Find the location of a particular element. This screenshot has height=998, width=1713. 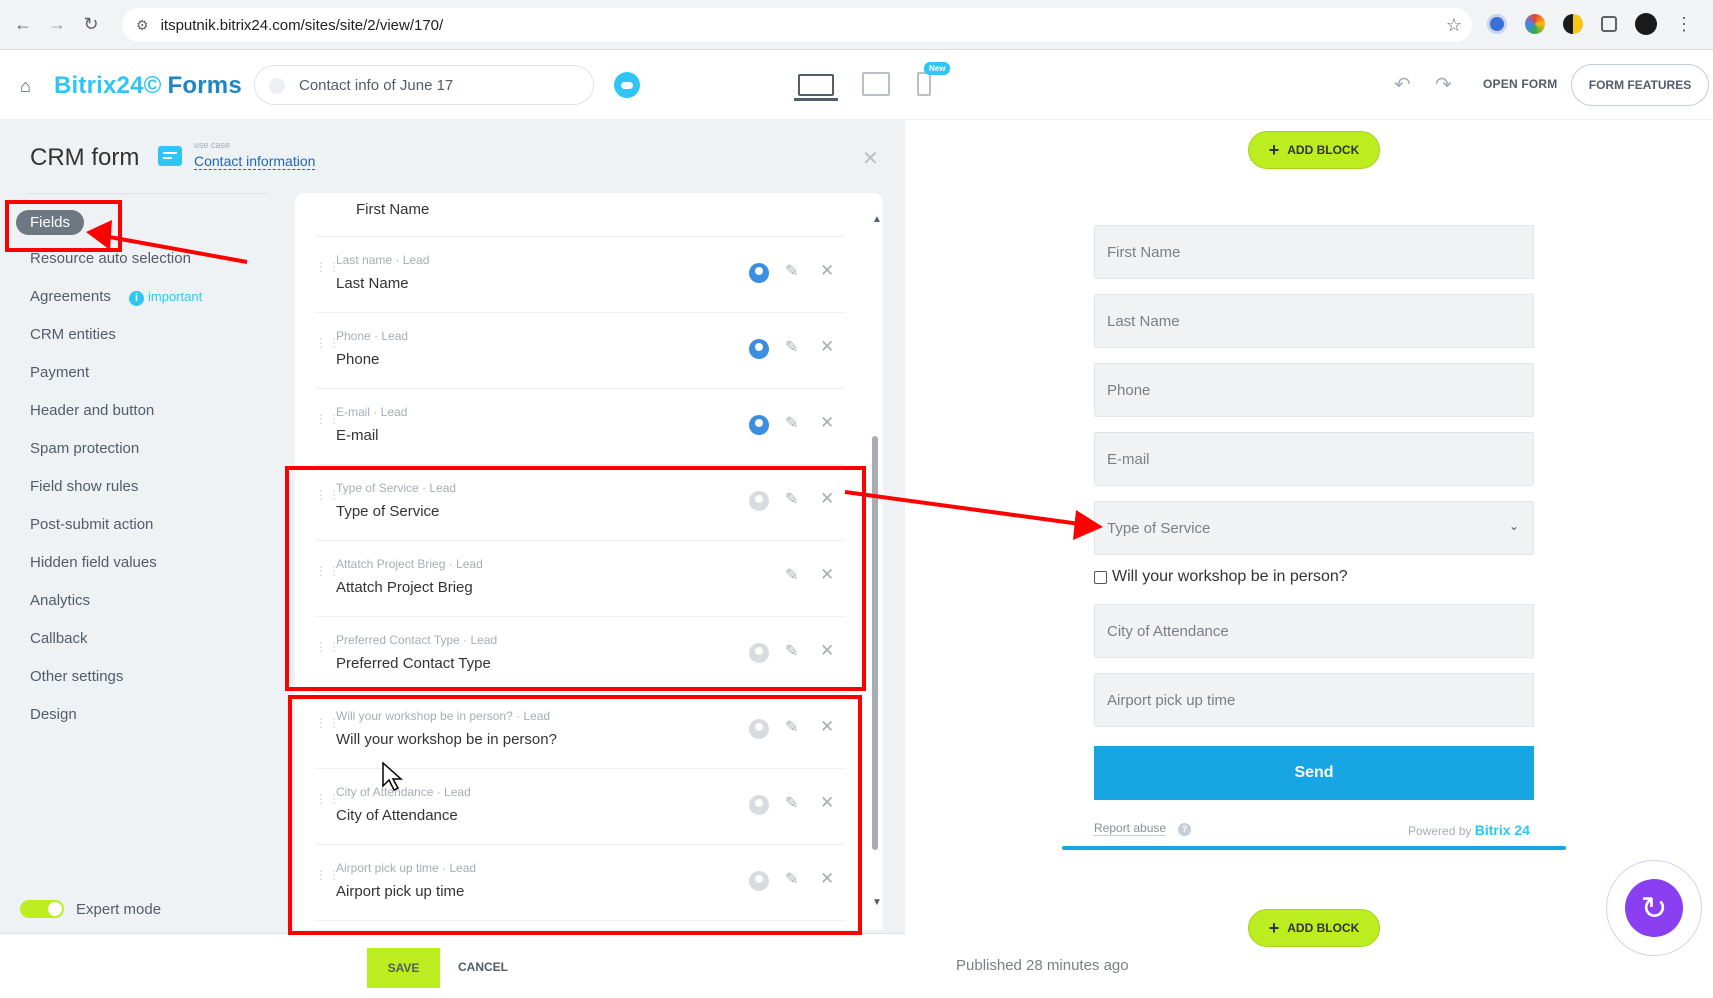

mouse-cursor-icon is located at coordinates (392, 777).